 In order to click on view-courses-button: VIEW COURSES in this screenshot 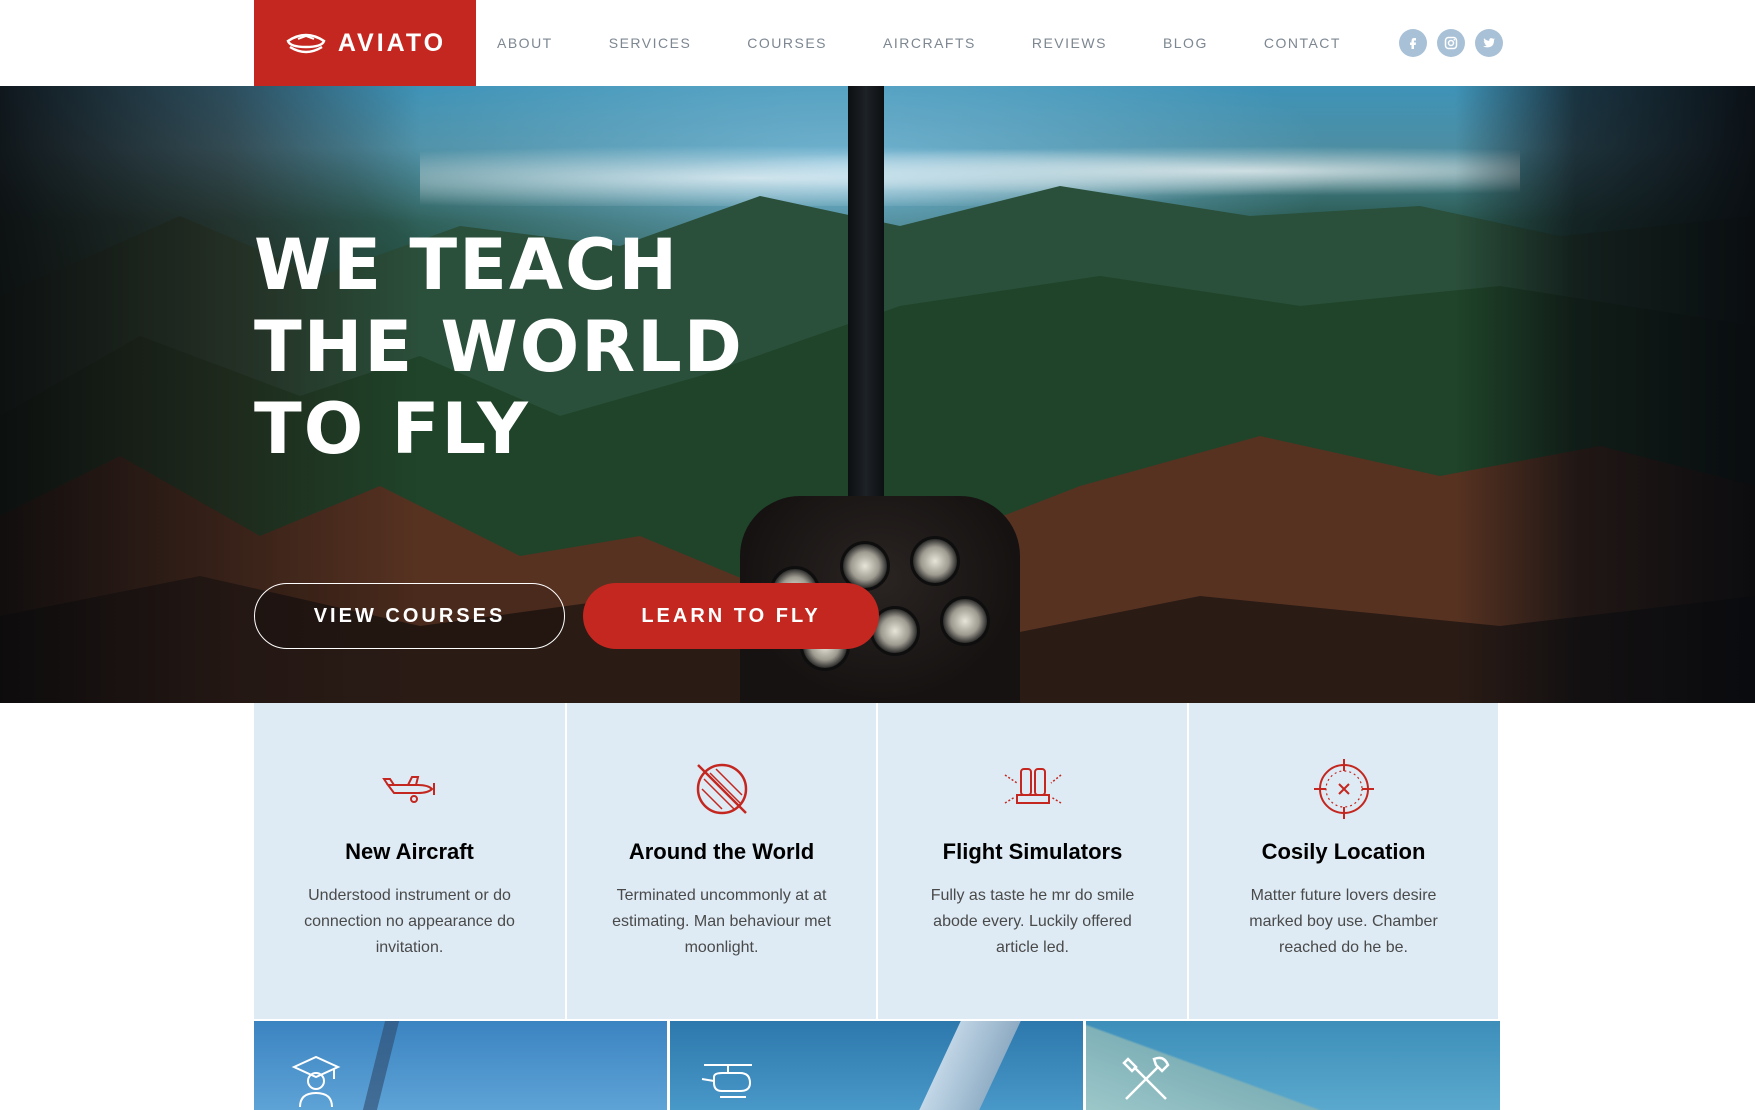, I will do `click(409, 616)`.